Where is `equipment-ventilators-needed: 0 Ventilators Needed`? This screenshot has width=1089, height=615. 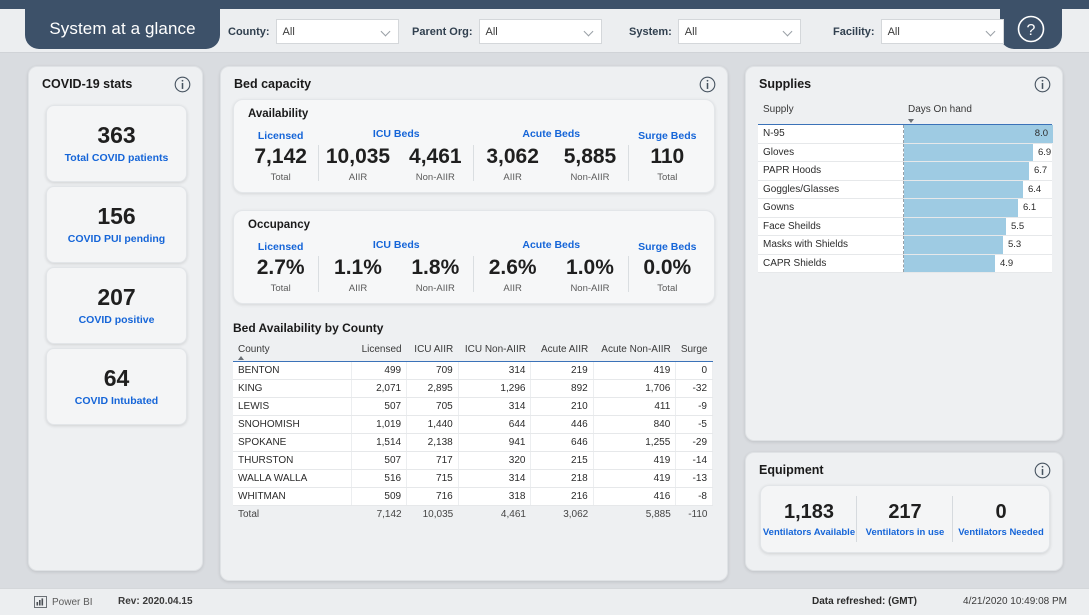 equipment-ventilators-needed: 0 Ventilators Needed is located at coordinates (1001, 519).